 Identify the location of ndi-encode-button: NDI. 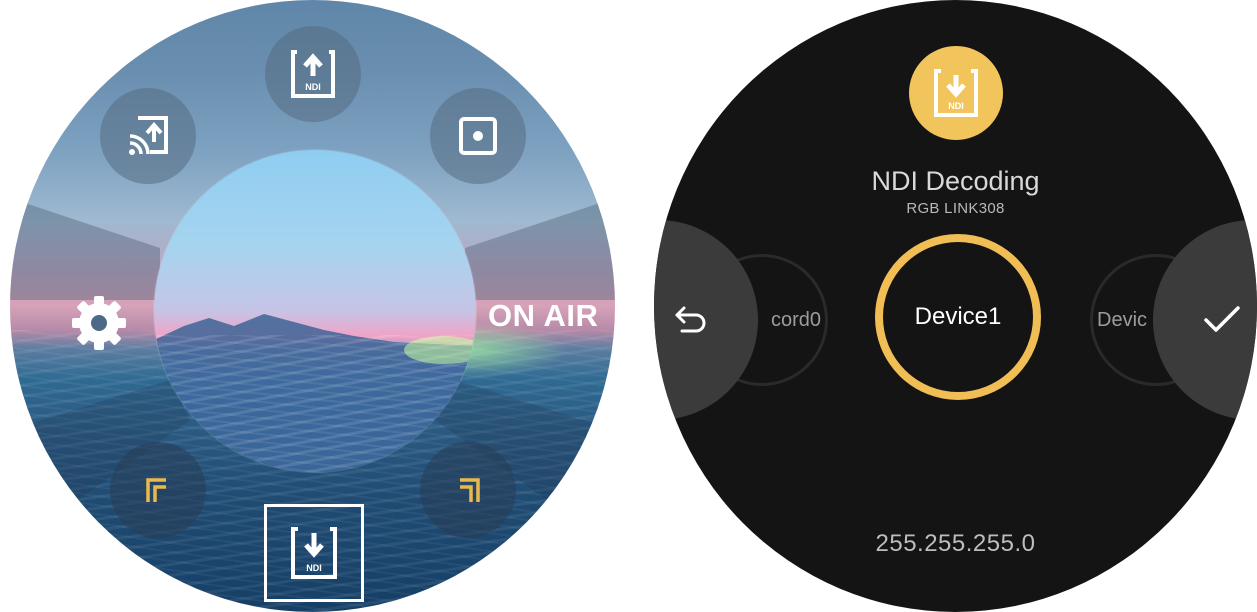
(313, 74).